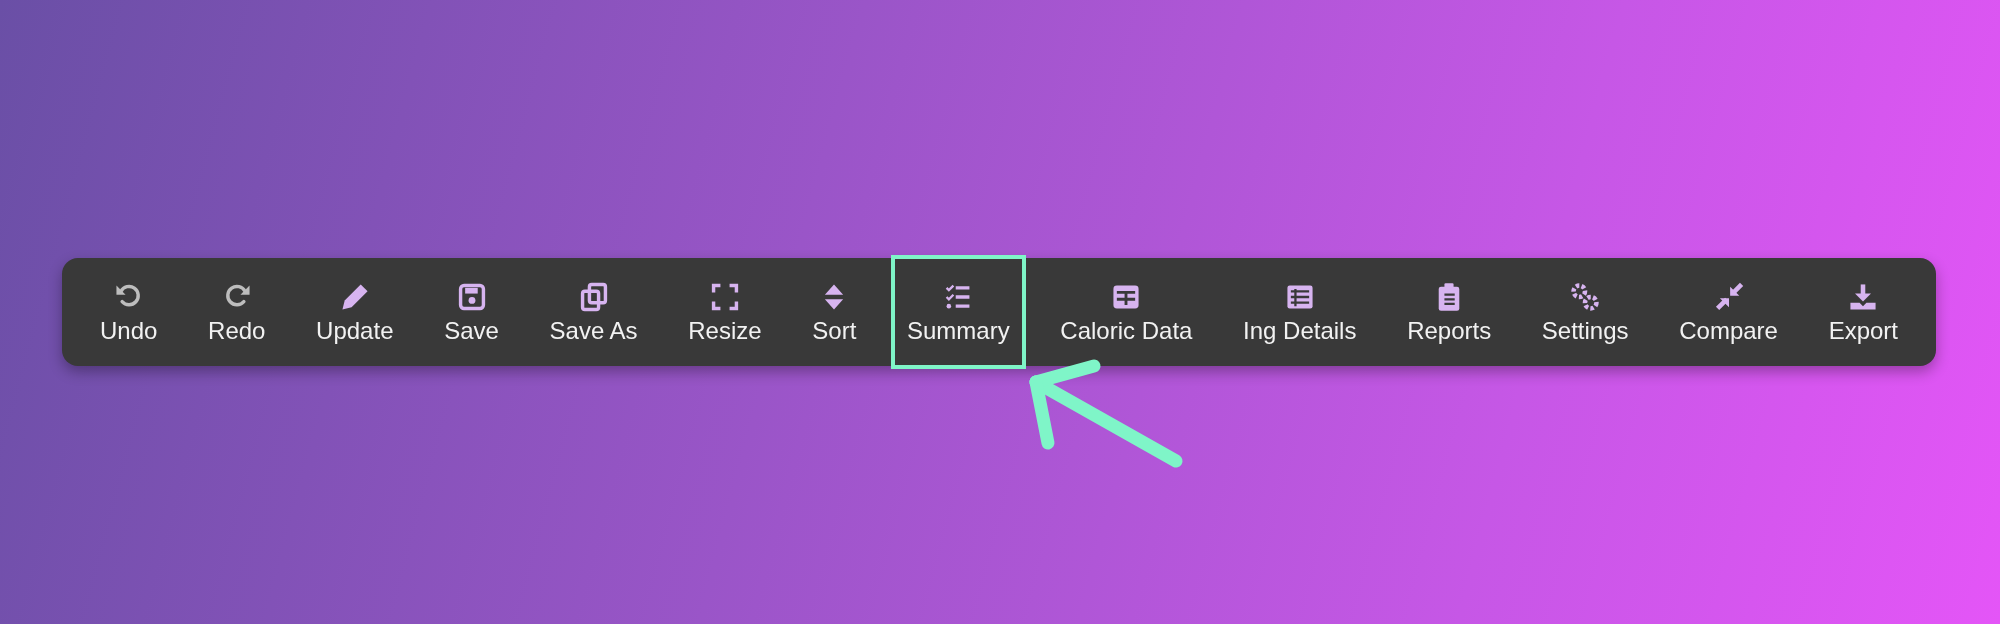 The image size is (2000, 624). I want to click on toolbar-button: Resize, so click(725, 312).